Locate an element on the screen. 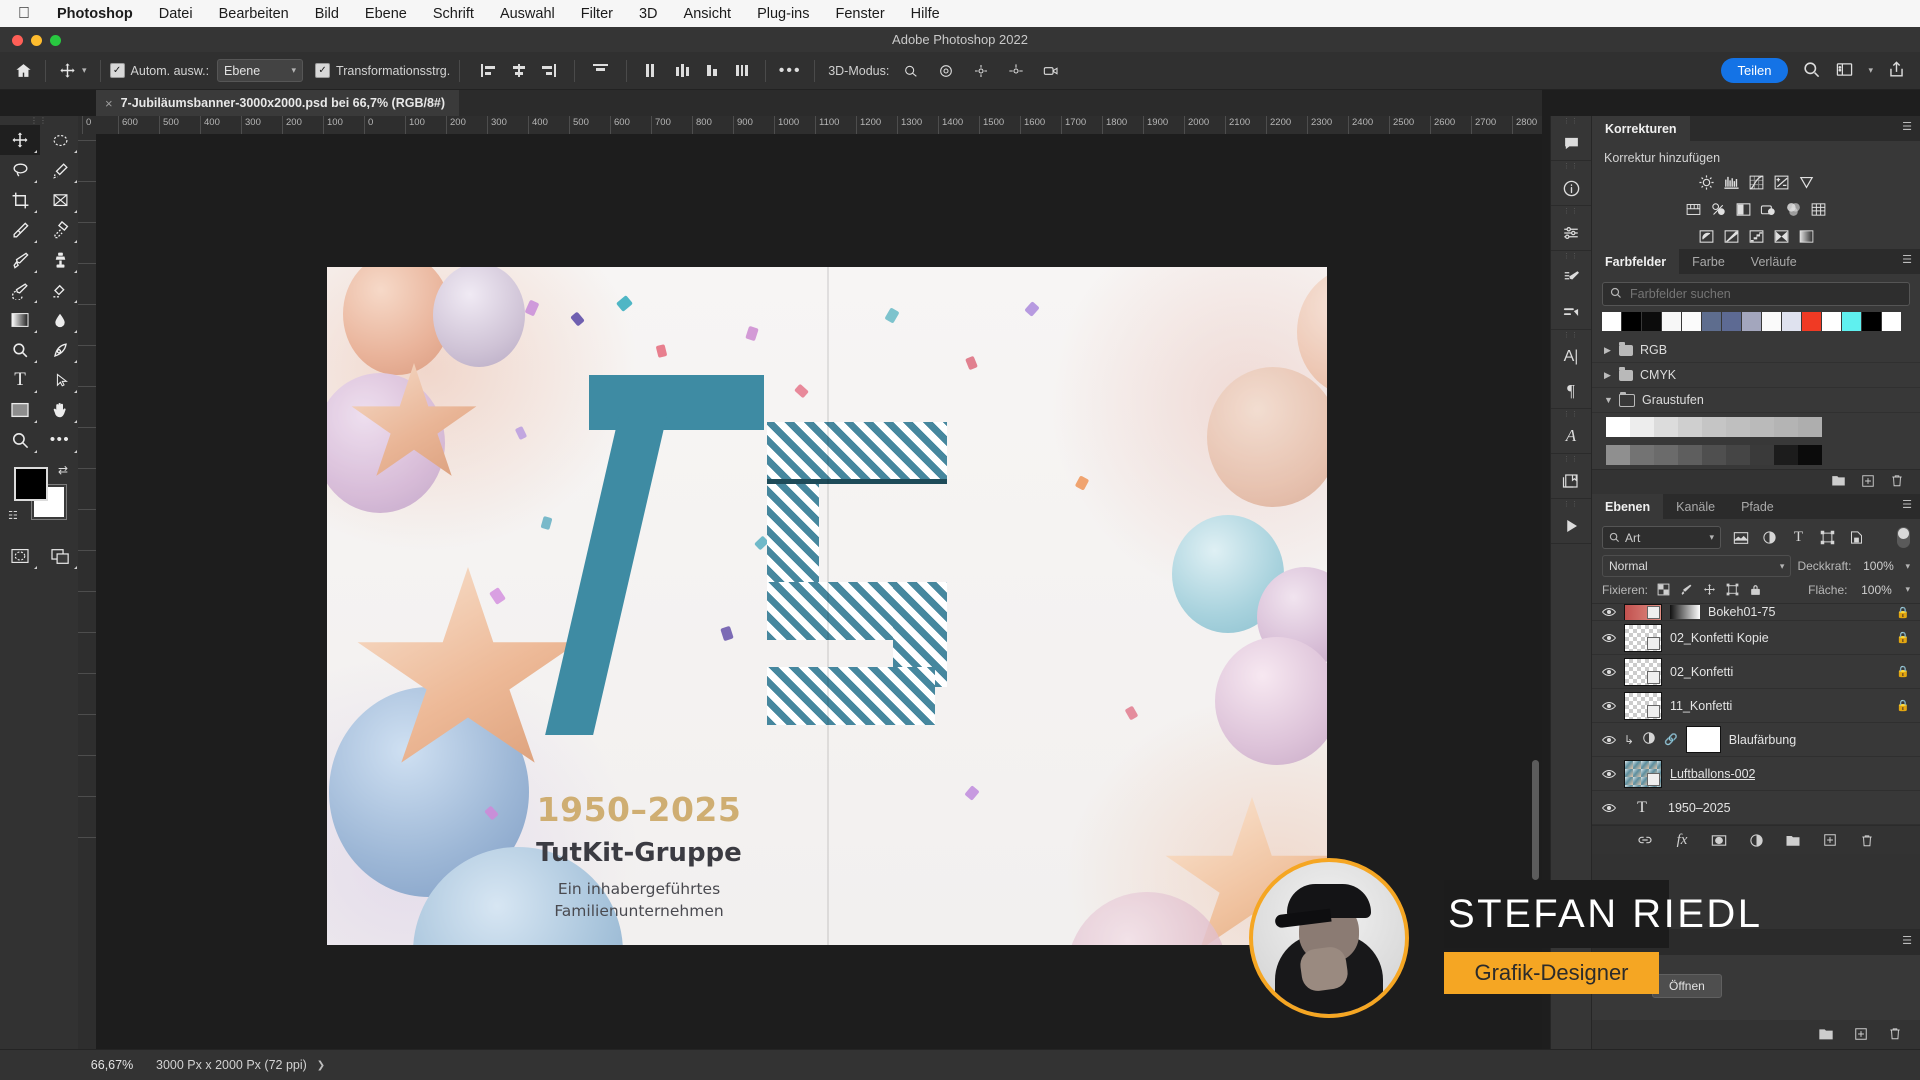 This screenshot has height=1080, width=1920. new-library-icon is located at coordinates (1861, 1035).